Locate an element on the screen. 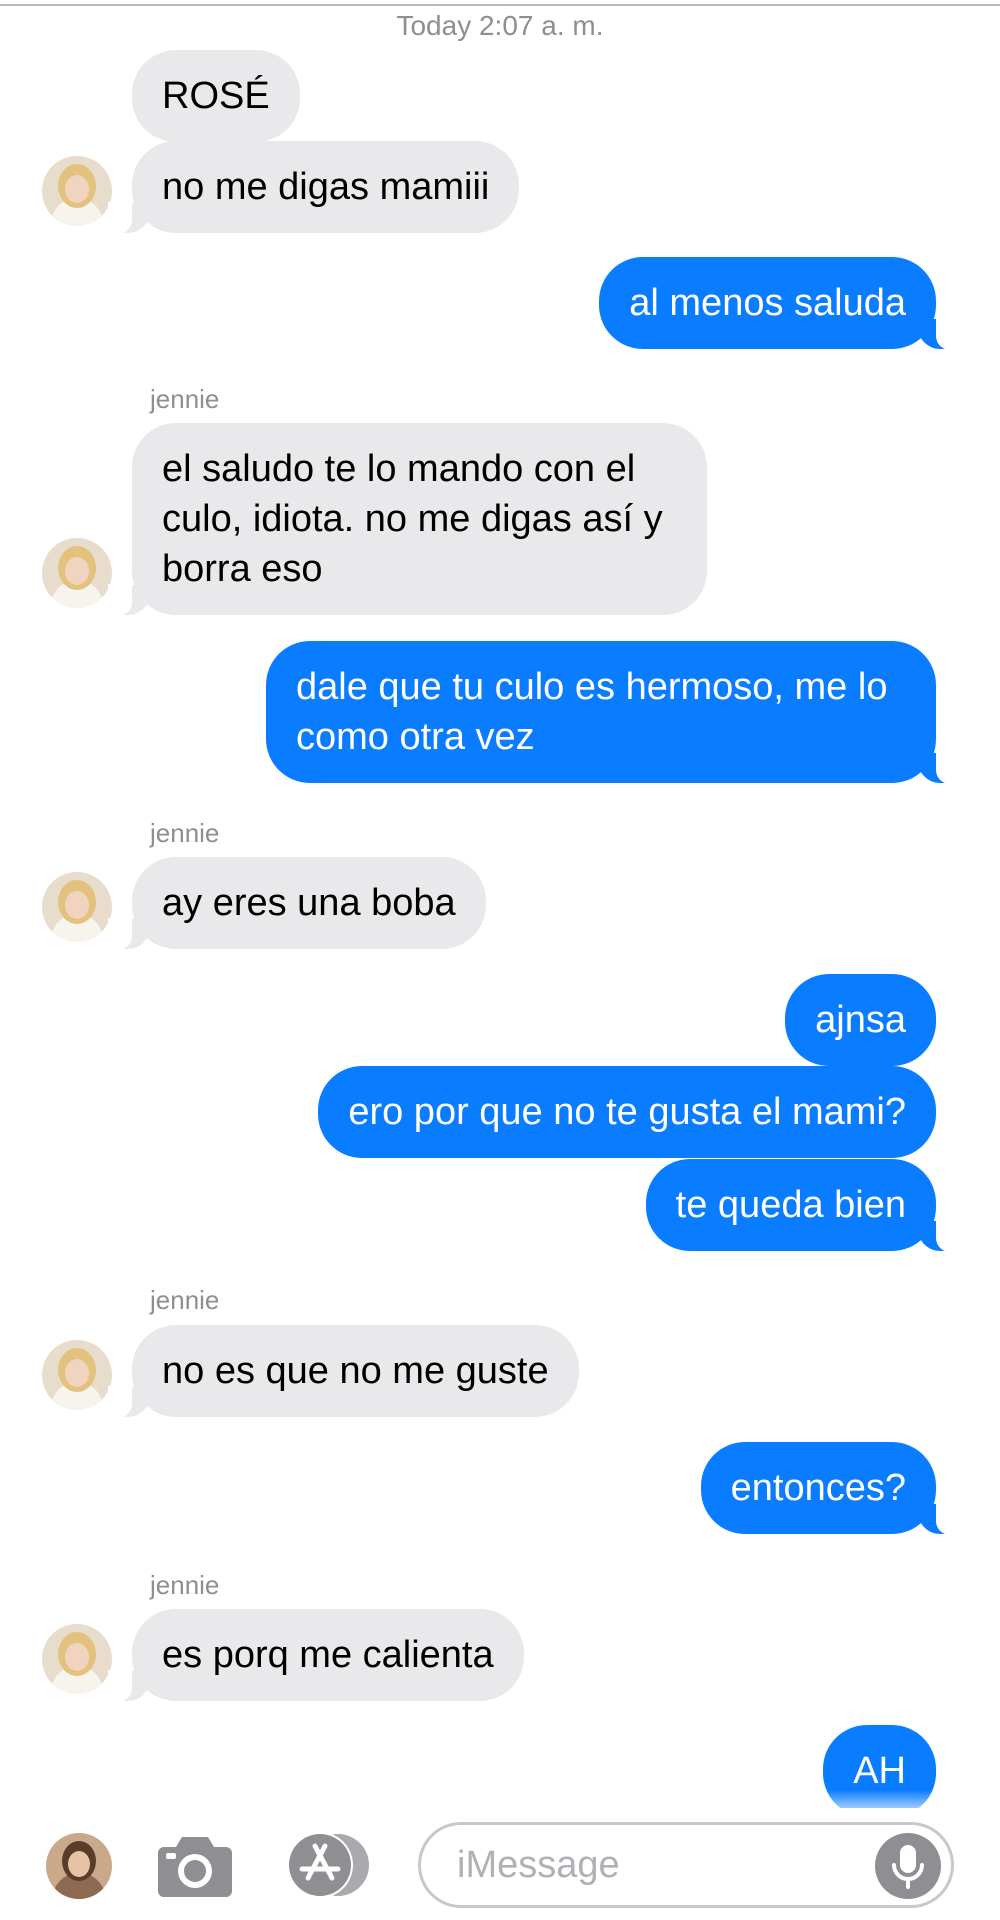  compose-bar is located at coordinates (500, 1864).